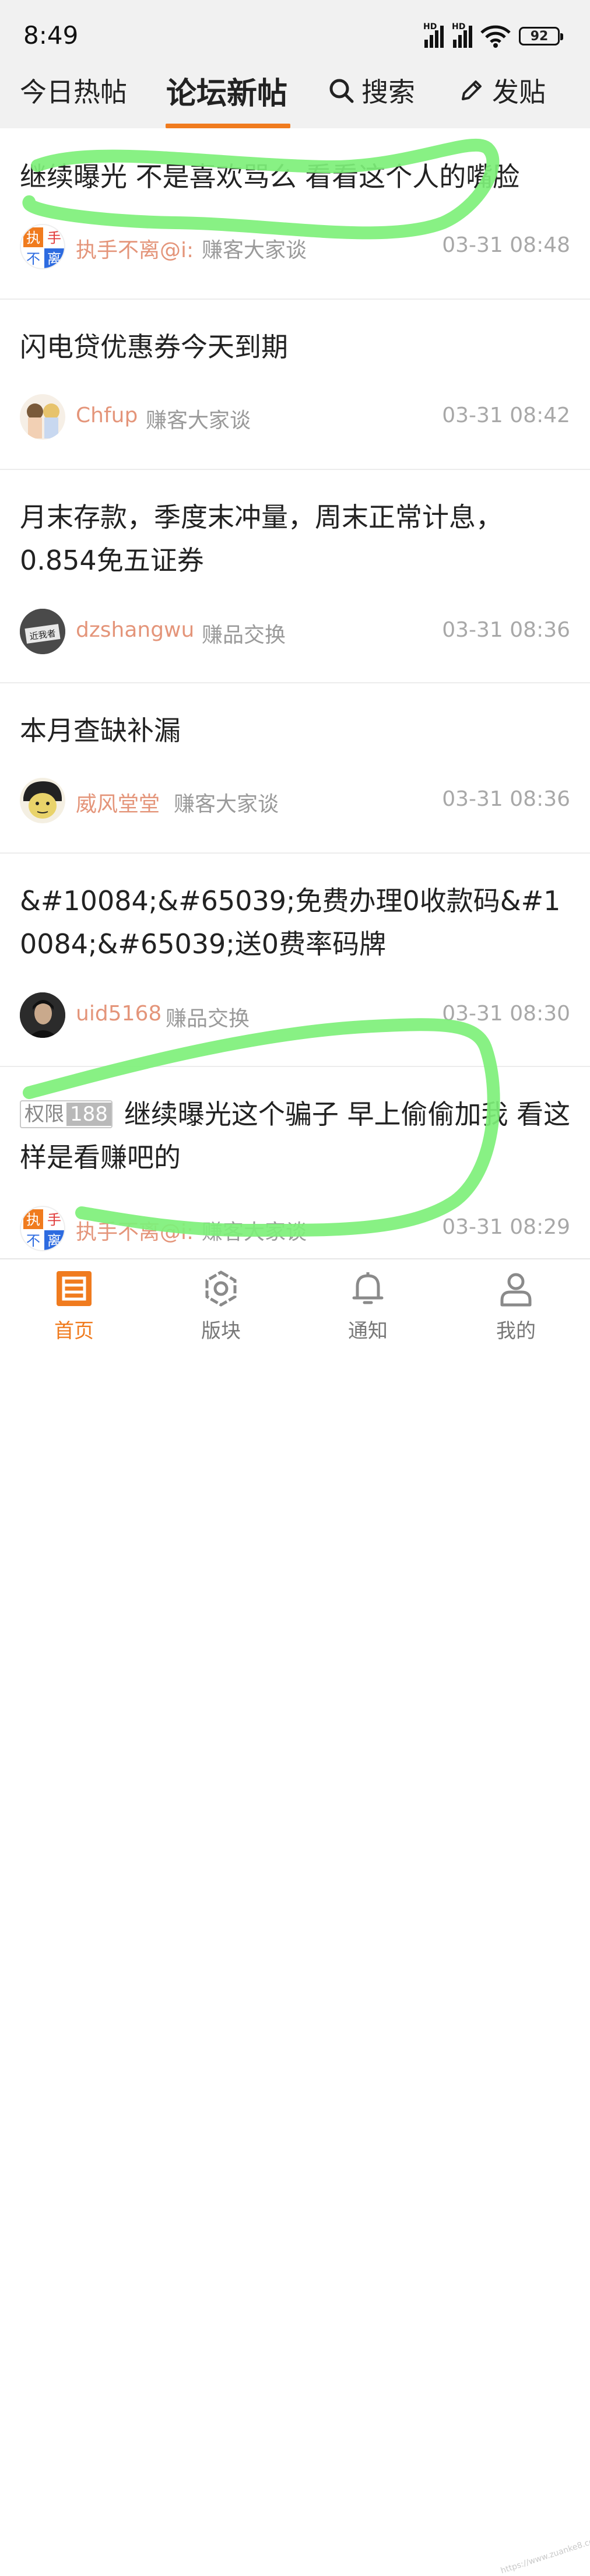 The width and height of the screenshot is (590, 2576). I want to click on bell-icon, so click(368, 1288).